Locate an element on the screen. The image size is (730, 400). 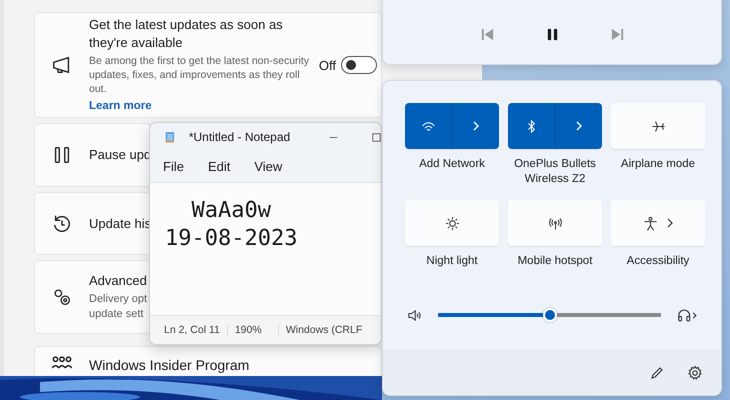
text-line: 19-08-2023 is located at coordinates (231, 239).